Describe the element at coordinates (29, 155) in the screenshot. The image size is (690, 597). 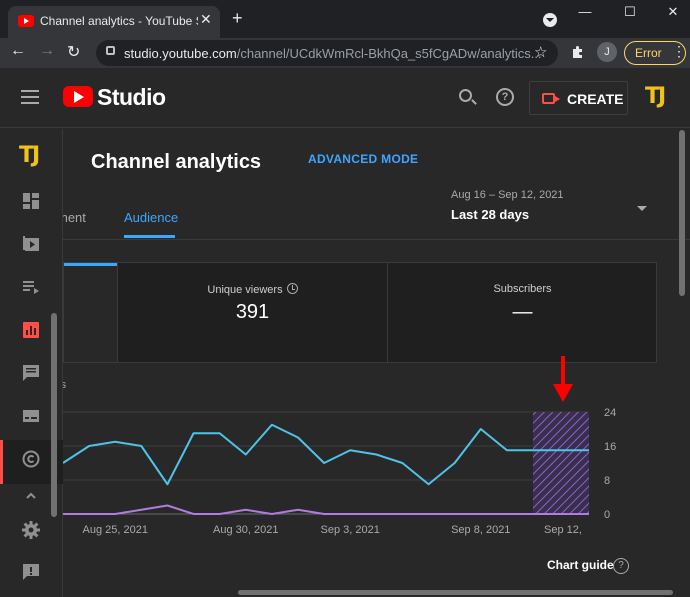
I see `sidebar-channel-avatar: TJ` at that location.